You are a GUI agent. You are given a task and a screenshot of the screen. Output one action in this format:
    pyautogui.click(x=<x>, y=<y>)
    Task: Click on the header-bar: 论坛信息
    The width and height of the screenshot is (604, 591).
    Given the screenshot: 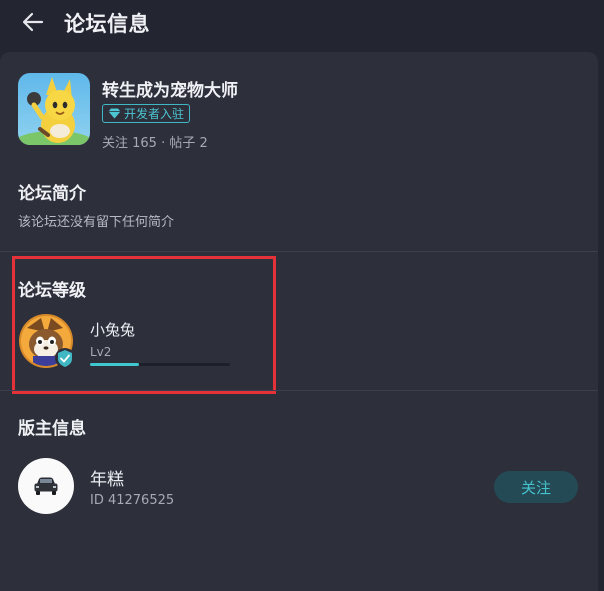 What is the action you would take?
    pyautogui.click(x=302, y=24)
    